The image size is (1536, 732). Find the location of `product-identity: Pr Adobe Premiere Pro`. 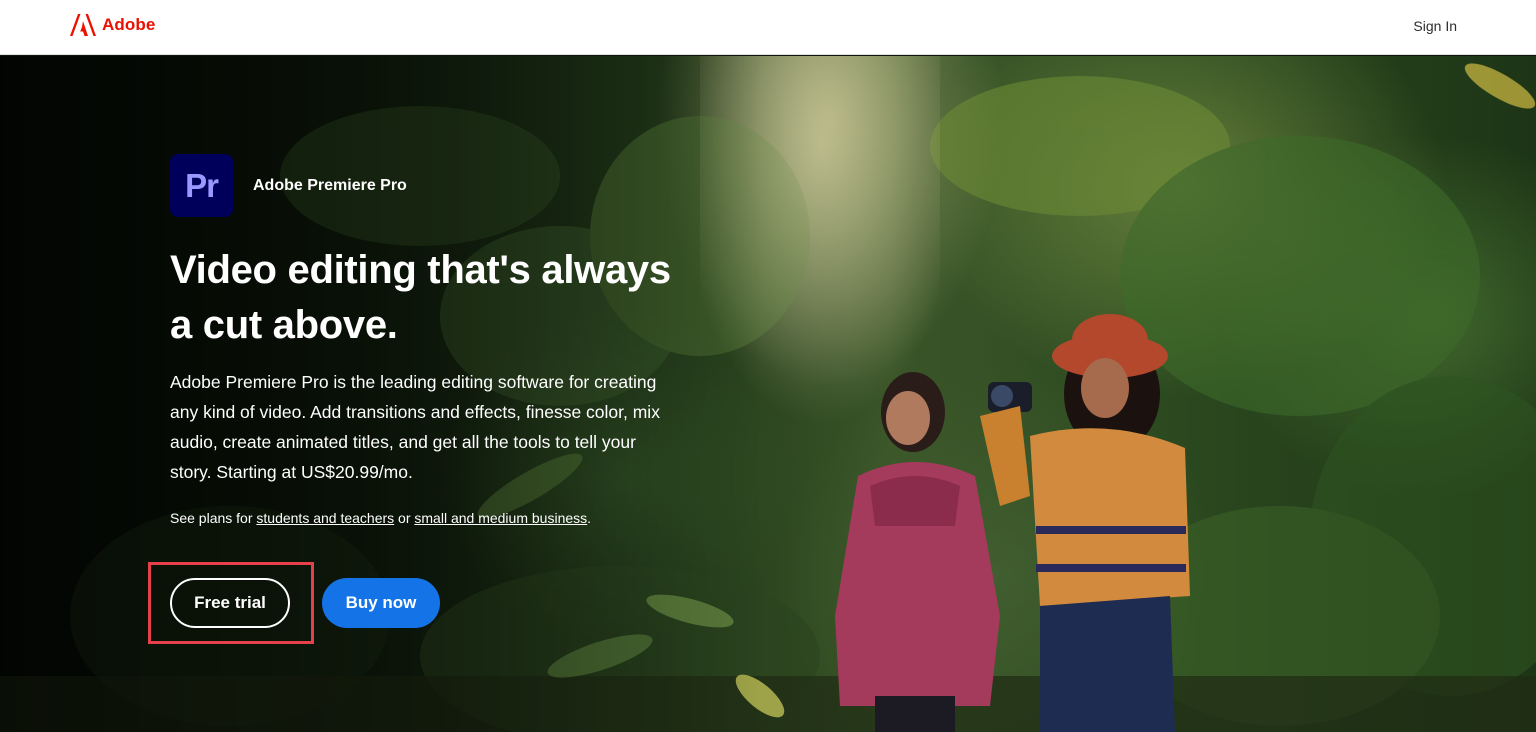

product-identity: Pr Adobe Premiere Pro is located at coordinates (430, 185).